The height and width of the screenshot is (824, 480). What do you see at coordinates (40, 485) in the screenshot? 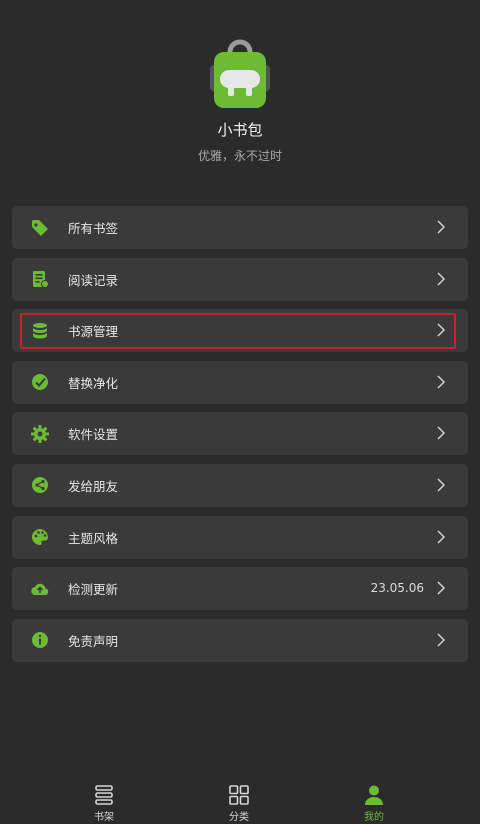
I see `share-icon` at bounding box center [40, 485].